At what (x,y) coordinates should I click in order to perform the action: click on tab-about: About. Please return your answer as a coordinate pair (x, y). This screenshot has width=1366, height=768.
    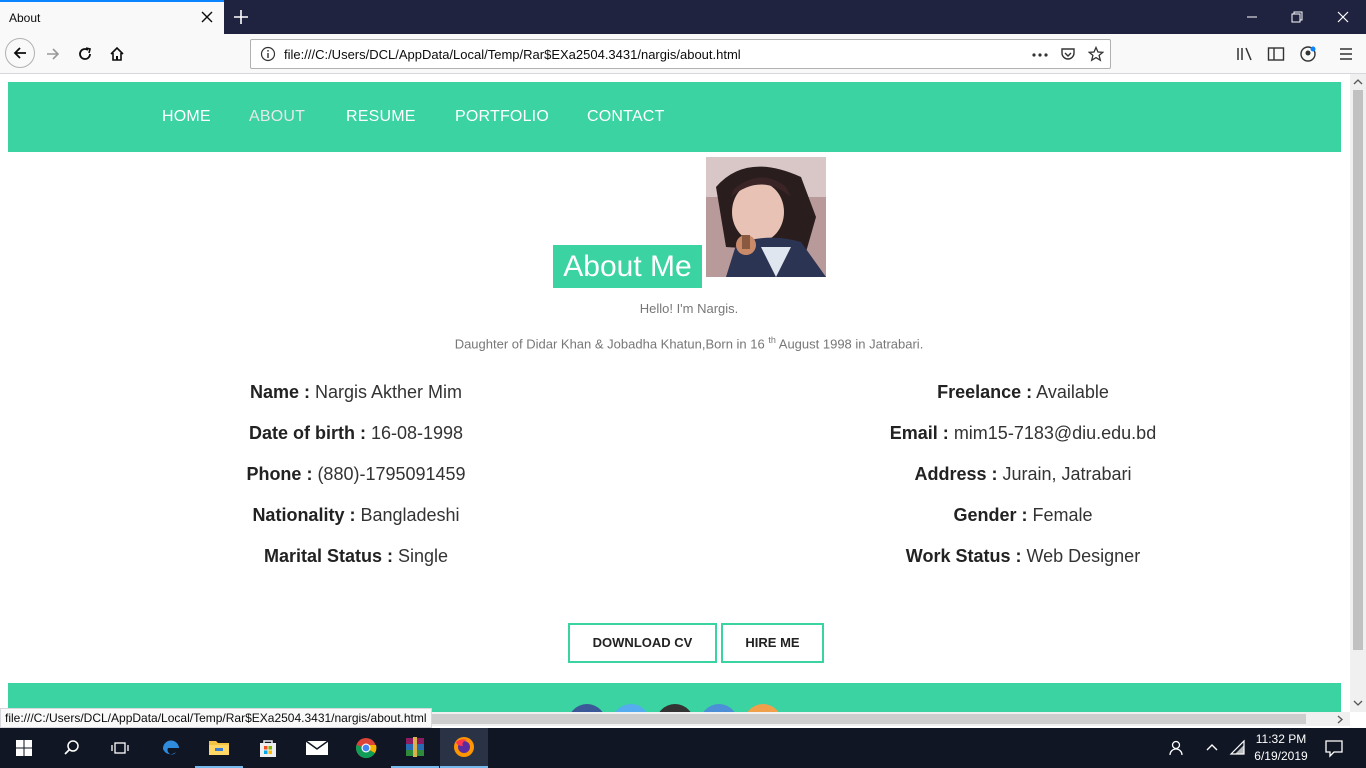
    Looking at the image, I should click on (112, 17).